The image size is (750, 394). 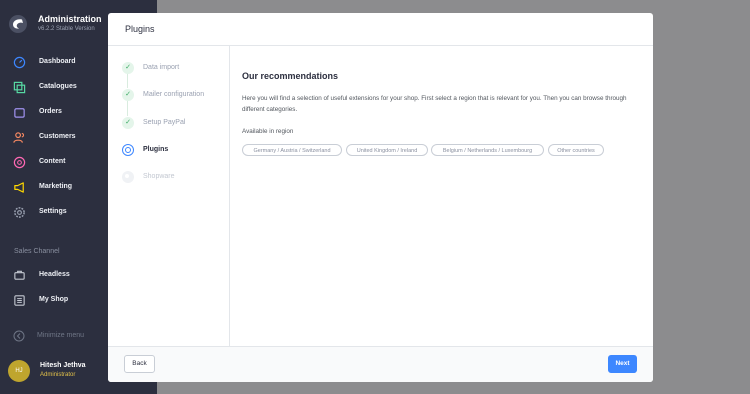 What do you see at coordinates (54, 299) in the screenshot?
I see `sales-channel-my-shop-label: My Shop` at bounding box center [54, 299].